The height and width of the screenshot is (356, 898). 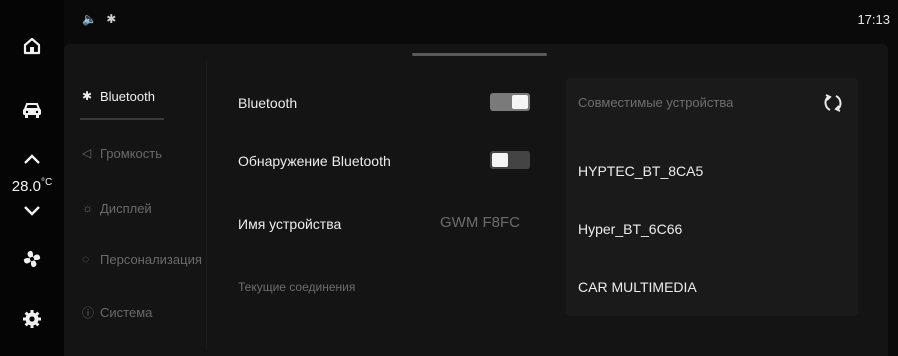 I want to click on temperature-down-button, so click(x=32, y=211).